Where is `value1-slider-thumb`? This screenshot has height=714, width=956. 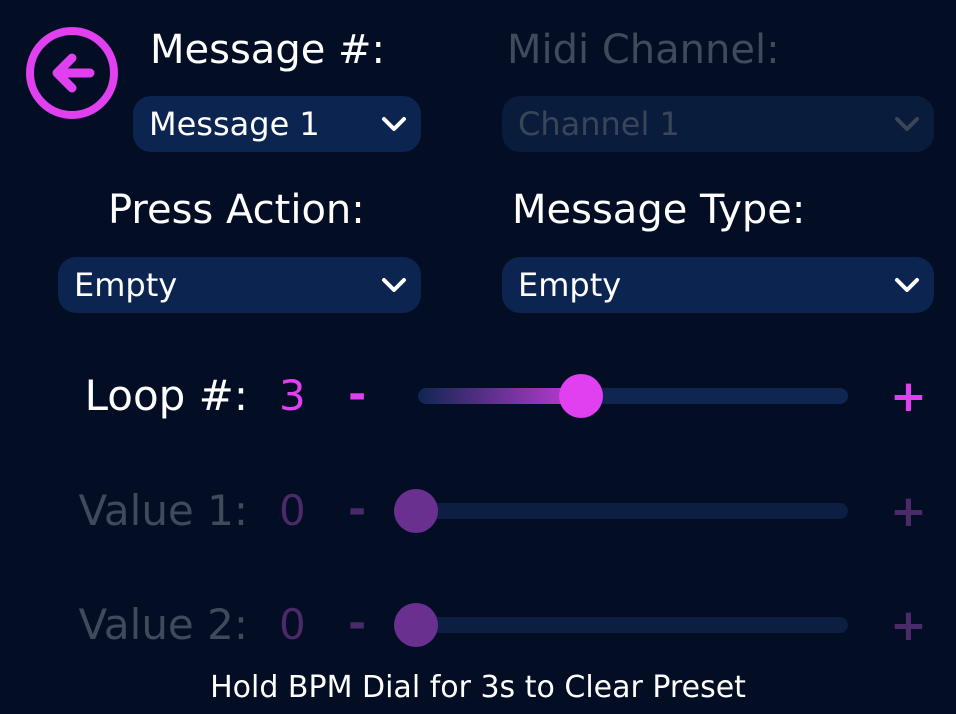 value1-slider-thumb is located at coordinates (416, 511).